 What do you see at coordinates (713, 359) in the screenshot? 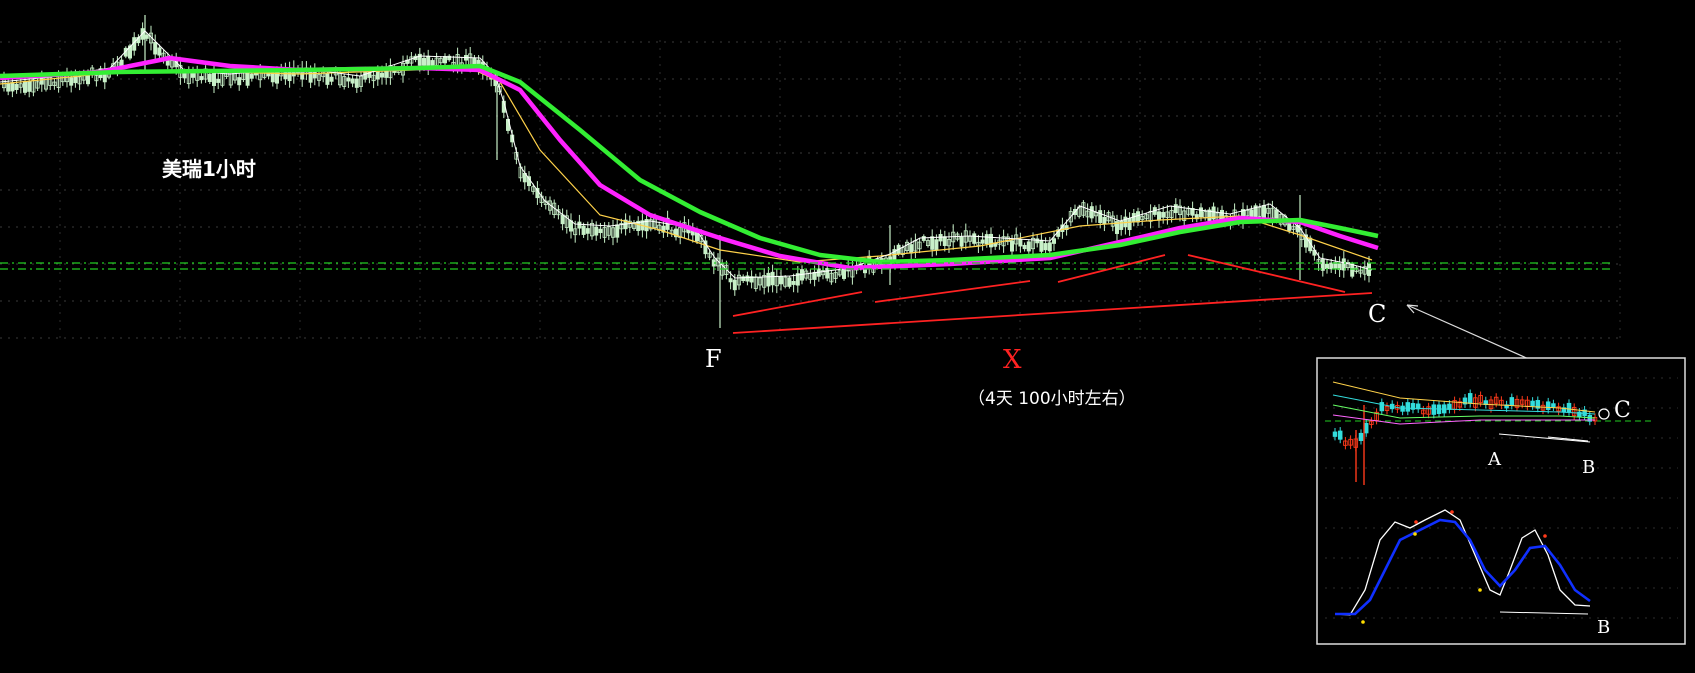
I see `point-label-f: F` at bounding box center [713, 359].